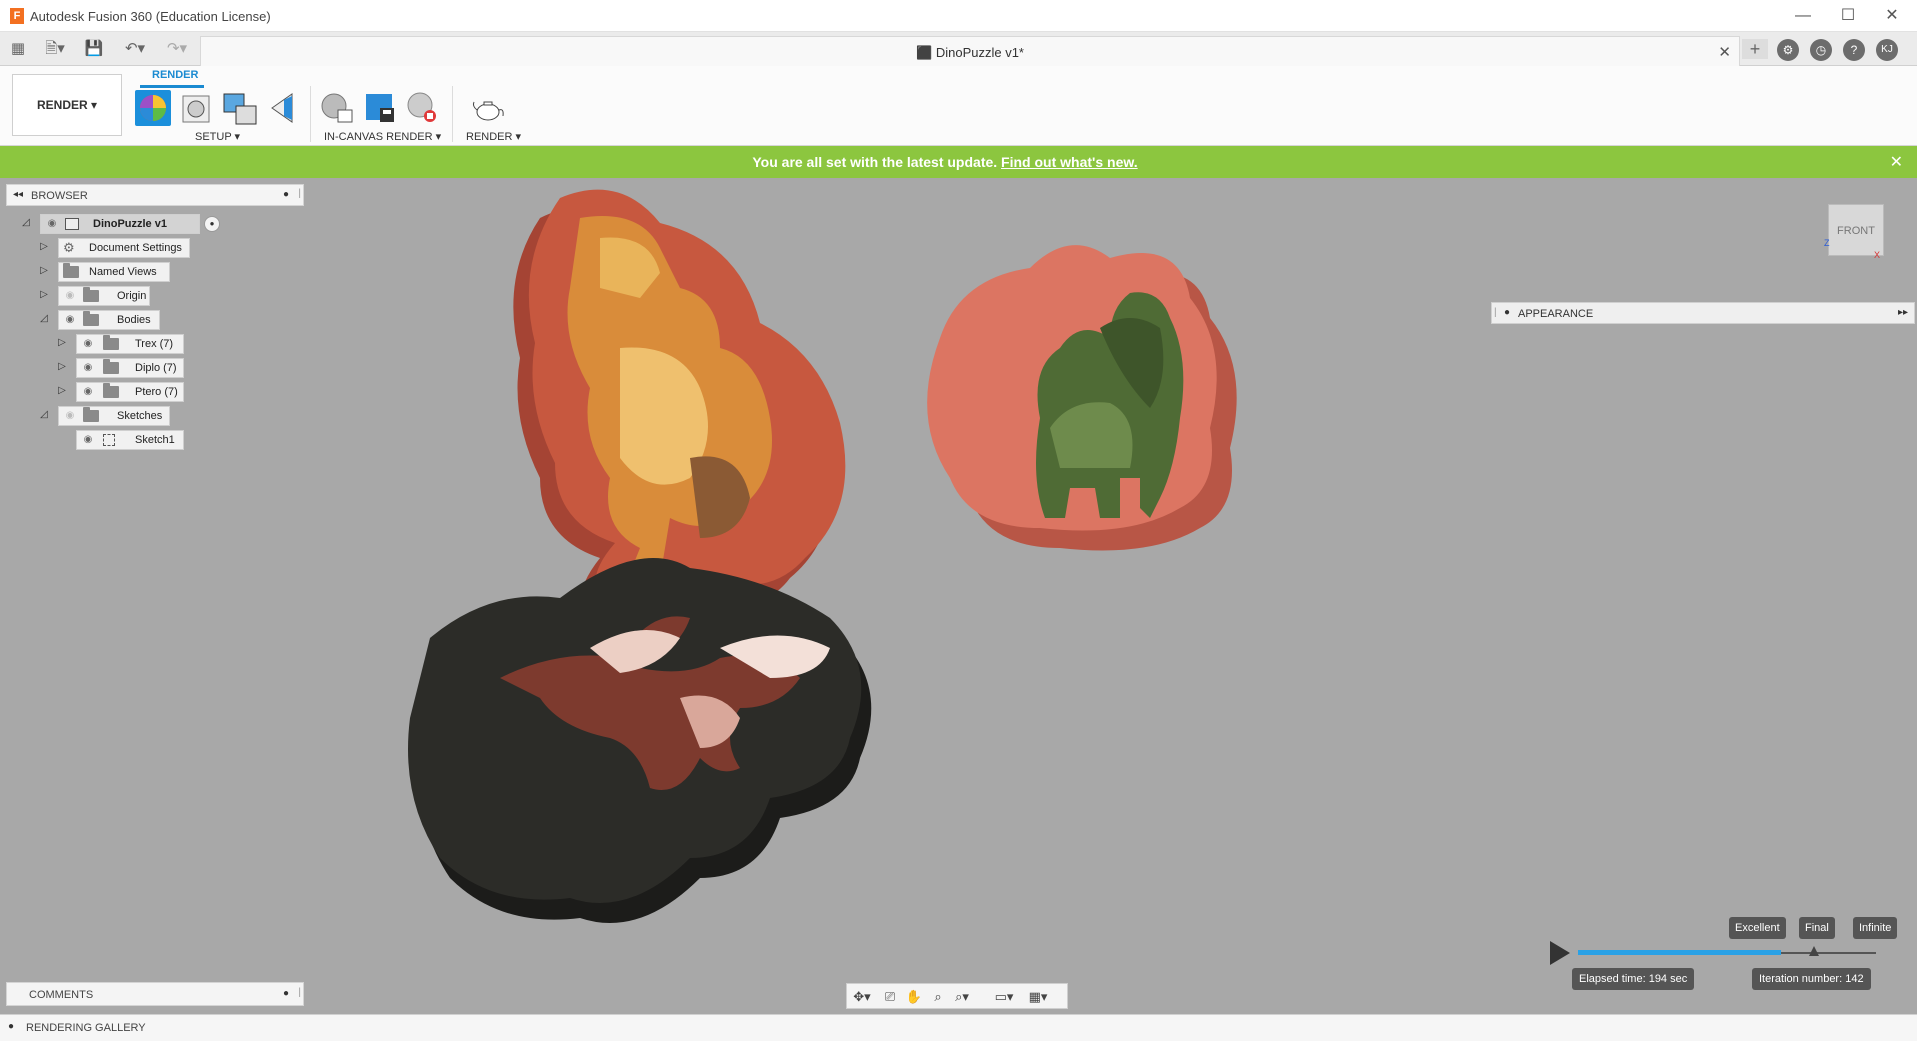 This screenshot has width=1917, height=1041. I want to click on save-icon: 💾, so click(94, 49).